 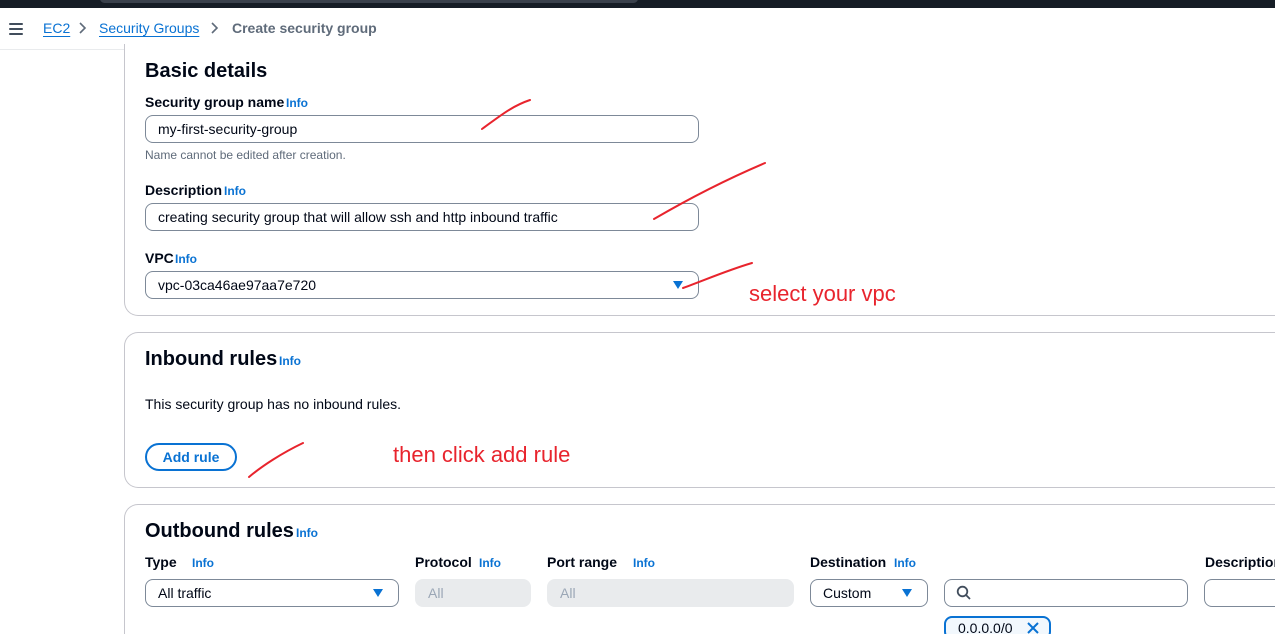 What do you see at coordinates (422, 285) in the screenshot?
I see `vpc-select: vpc-03ca46ae97aa7e720` at bounding box center [422, 285].